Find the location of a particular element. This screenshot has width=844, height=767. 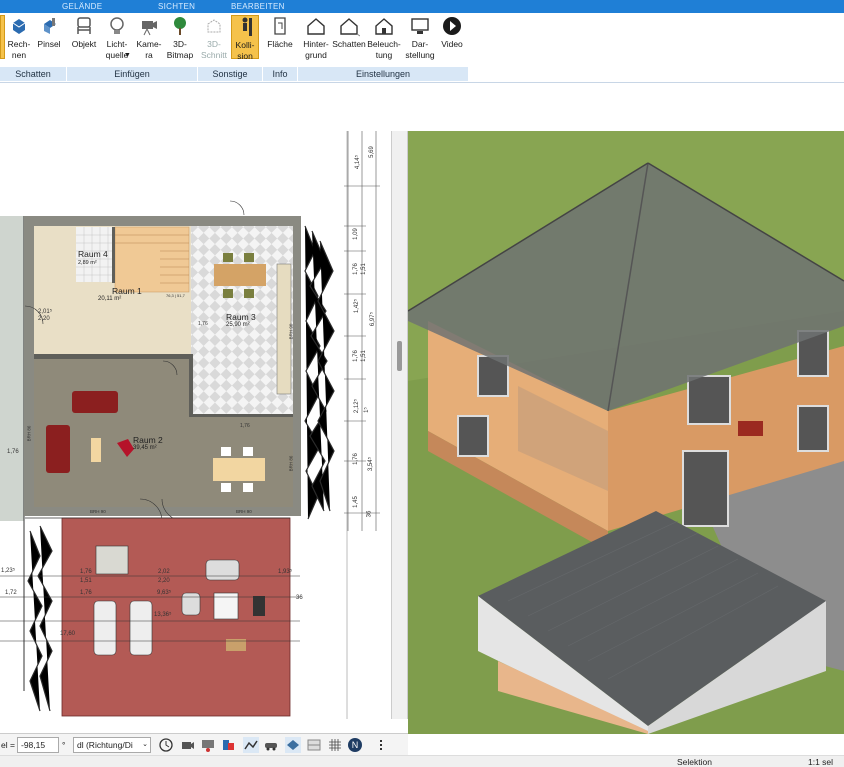

kamera-button: Kame- ra is located at coordinates (149, 38).